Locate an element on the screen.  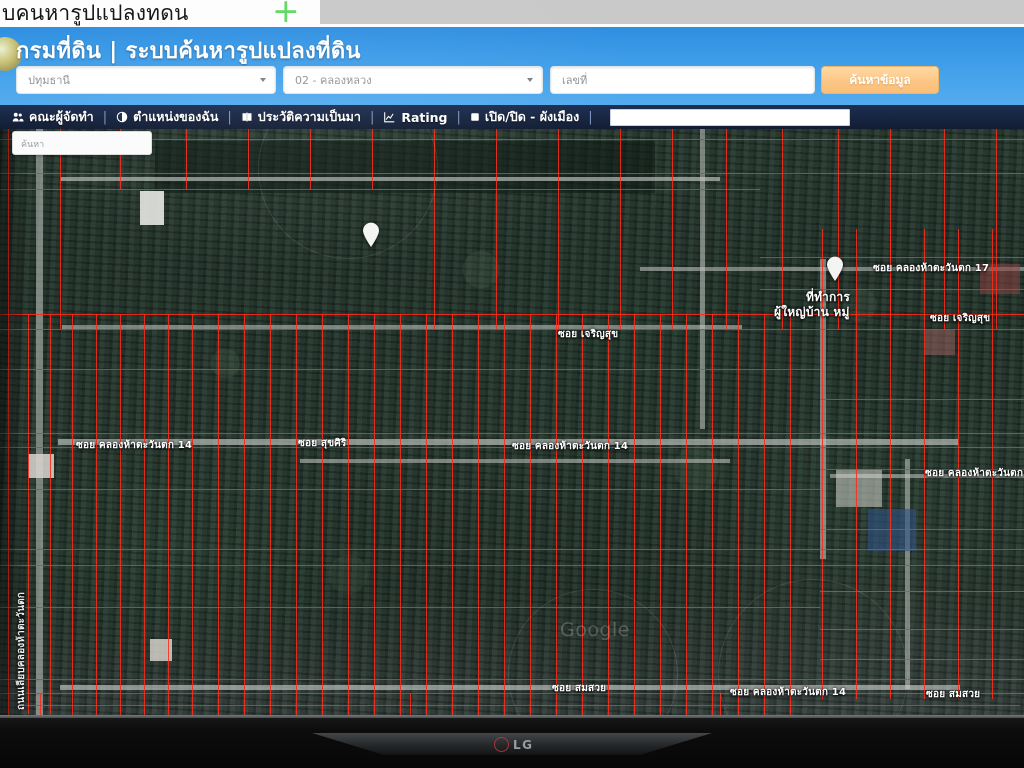
village-head-office-marker-pin is located at coordinates (835, 269).